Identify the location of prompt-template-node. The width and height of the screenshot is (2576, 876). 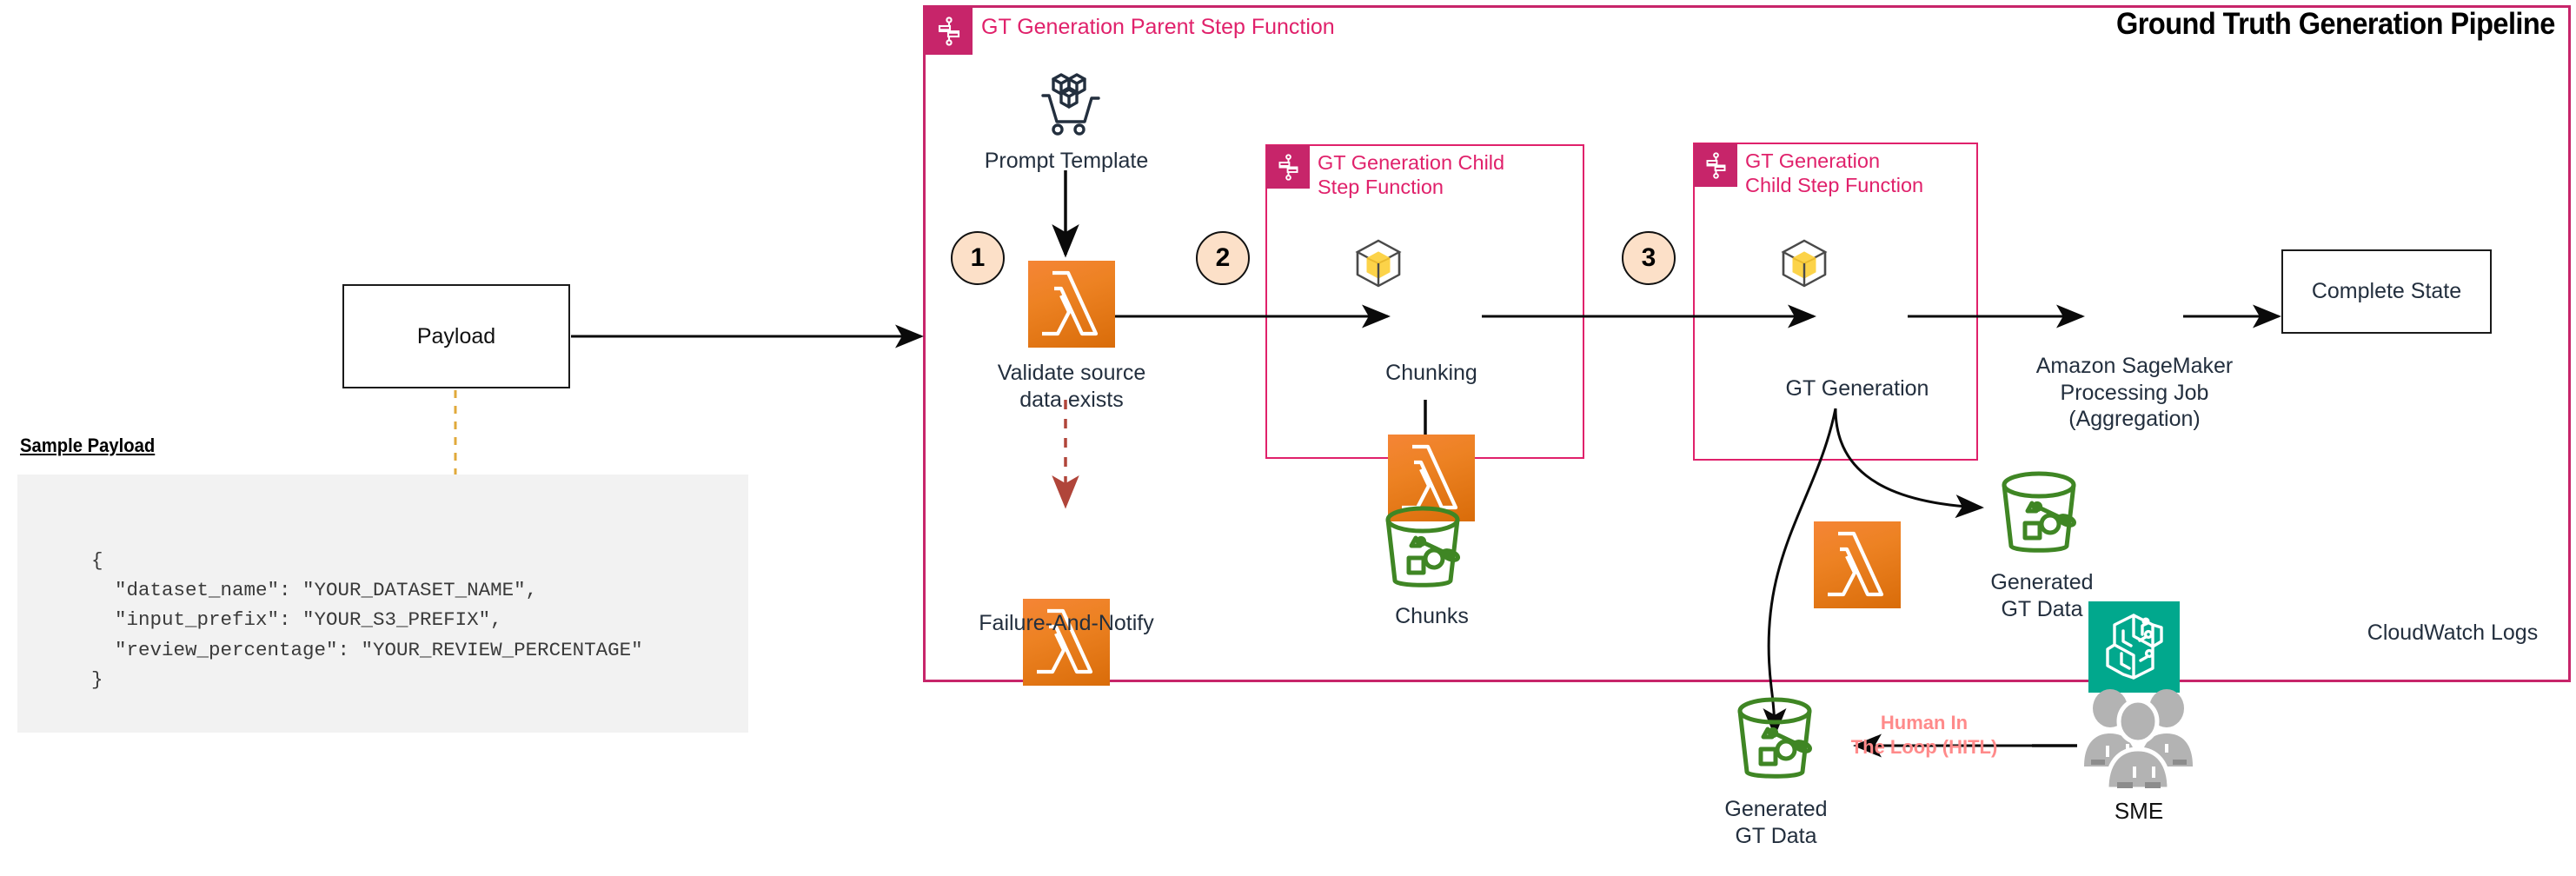
(1065, 102).